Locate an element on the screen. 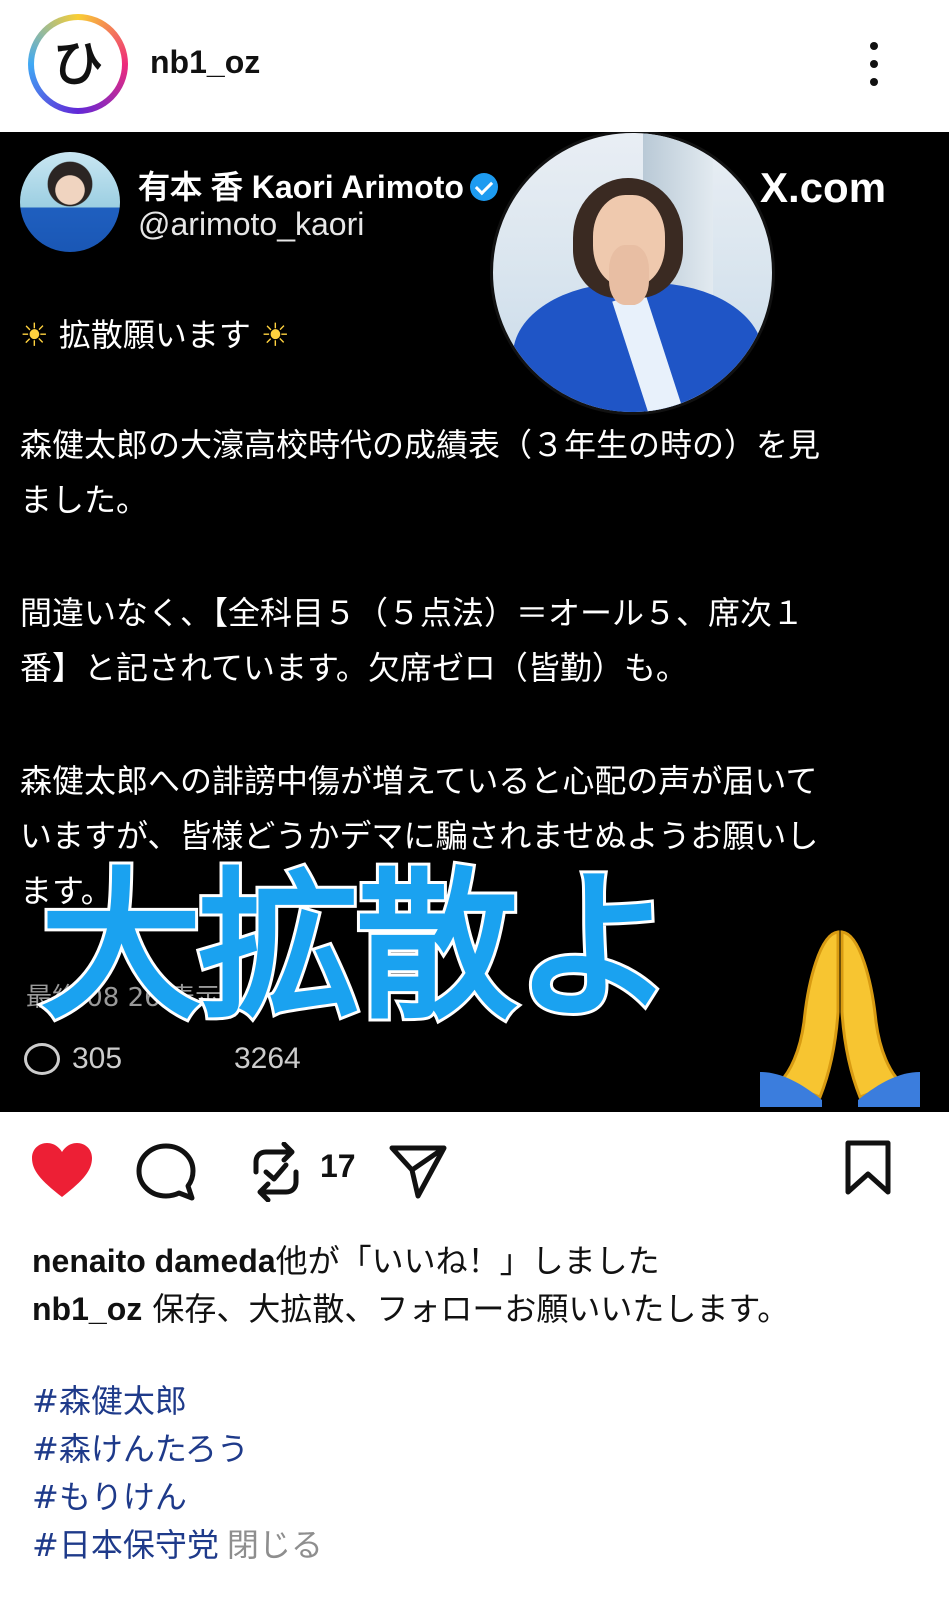 Image resolution: width=949 pixels, height=1600 pixels. circular-portrait-photo is located at coordinates (632, 273).